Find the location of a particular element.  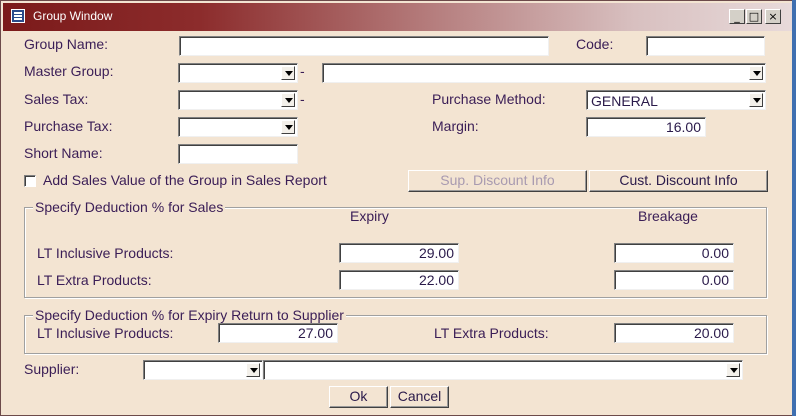

code-label: Code: is located at coordinates (595, 44).